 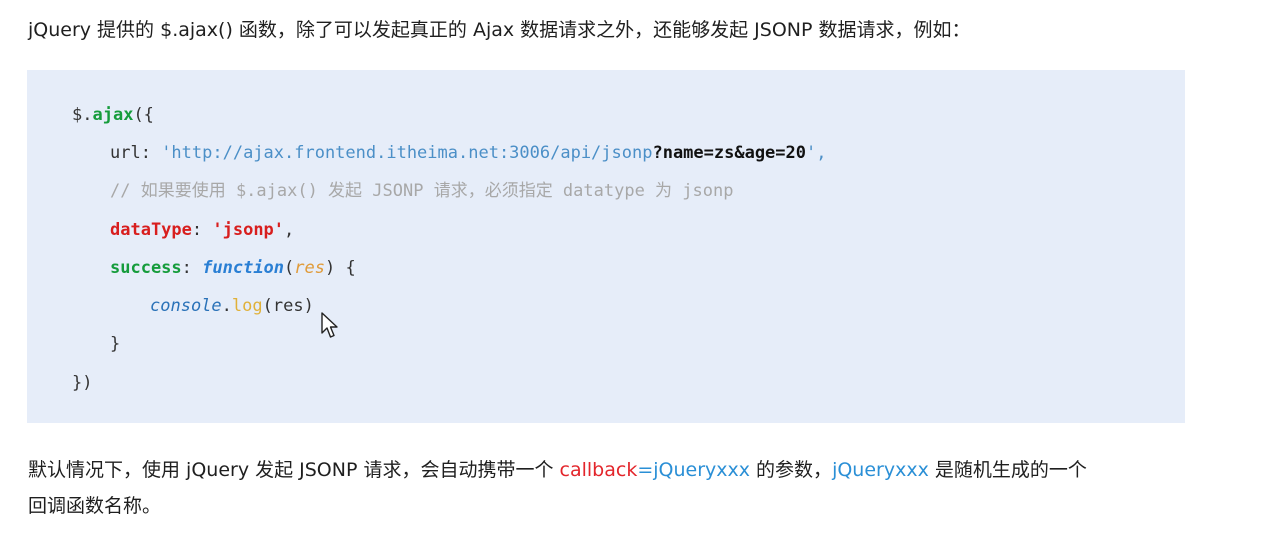 What do you see at coordinates (329, 325) in the screenshot?
I see `mouse-pointer-icon` at bounding box center [329, 325].